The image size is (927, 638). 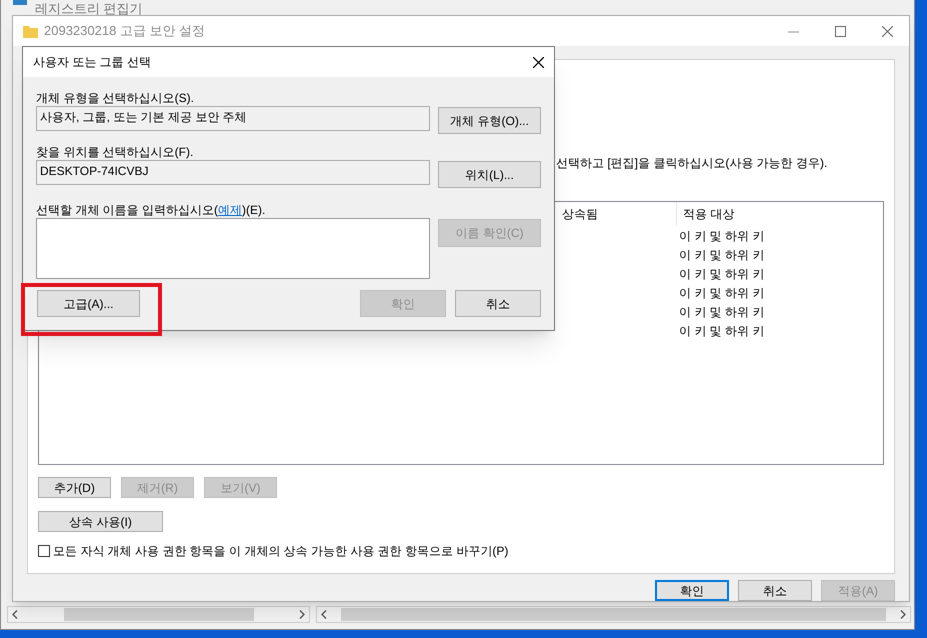 What do you see at coordinates (692, 163) in the screenshot?
I see `instruction-text: 선택하고 [편집]을 클릭하십시오(사용 가능한 경우).` at bounding box center [692, 163].